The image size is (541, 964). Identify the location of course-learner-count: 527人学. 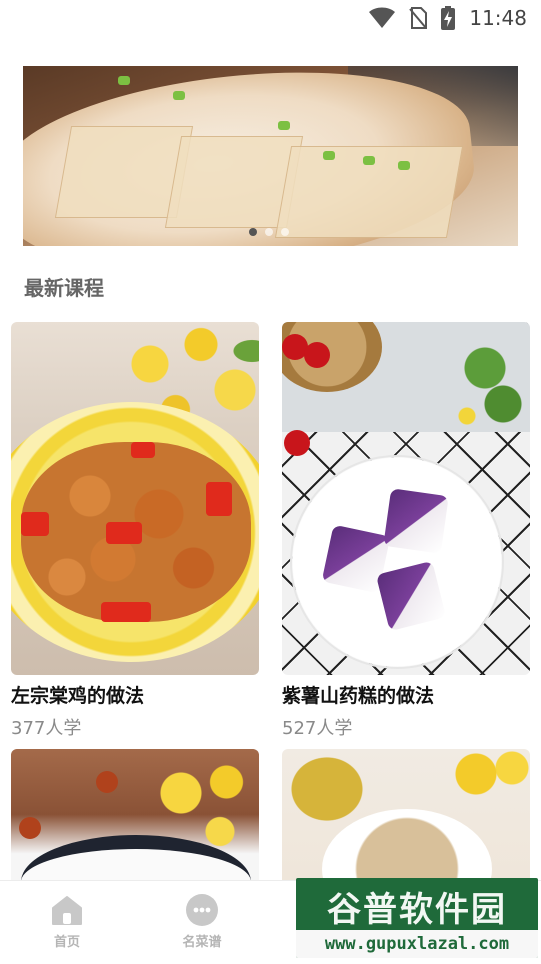
(317, 728).